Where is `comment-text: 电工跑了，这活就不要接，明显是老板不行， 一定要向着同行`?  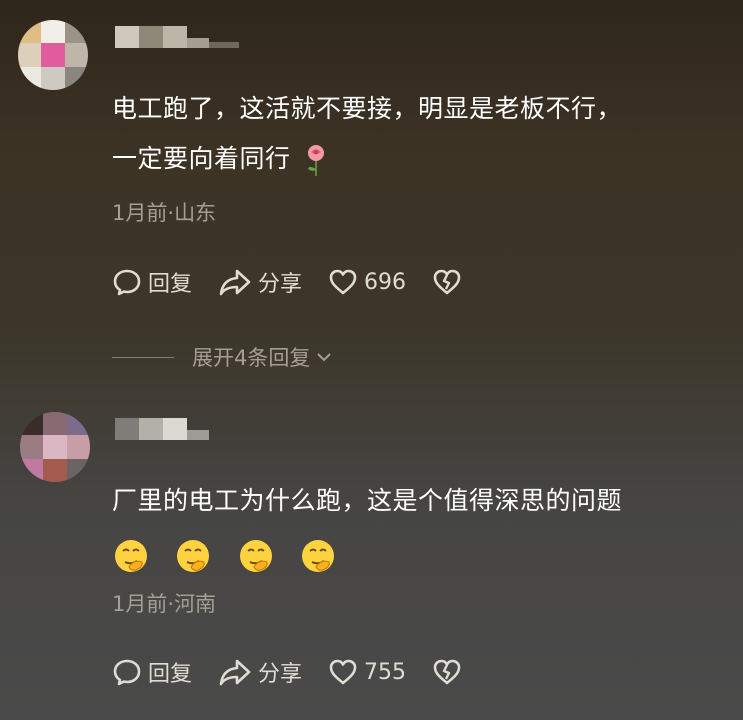
comment-text: 电工跑了，这活就不要接，明显是老板不行， 一定要向着同行 is located at coordinates (417, 134).